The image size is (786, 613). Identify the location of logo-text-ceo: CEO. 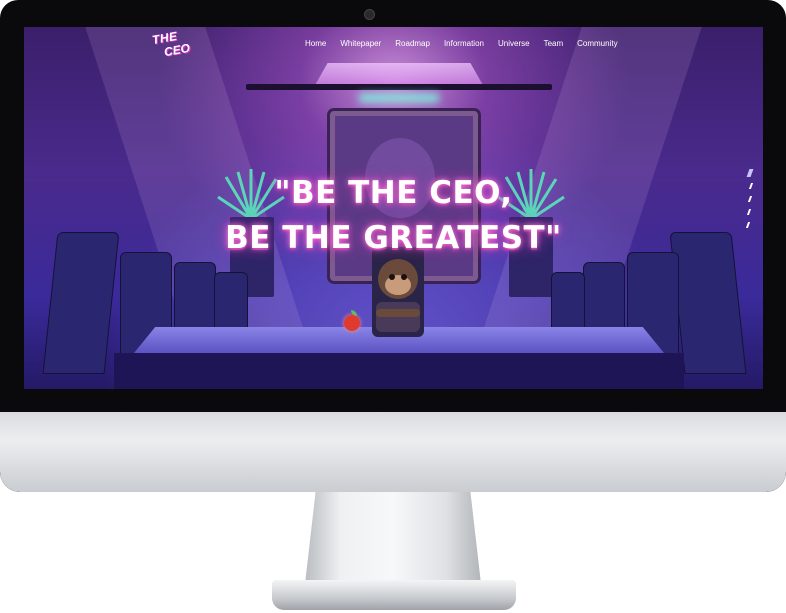
(177, 50).